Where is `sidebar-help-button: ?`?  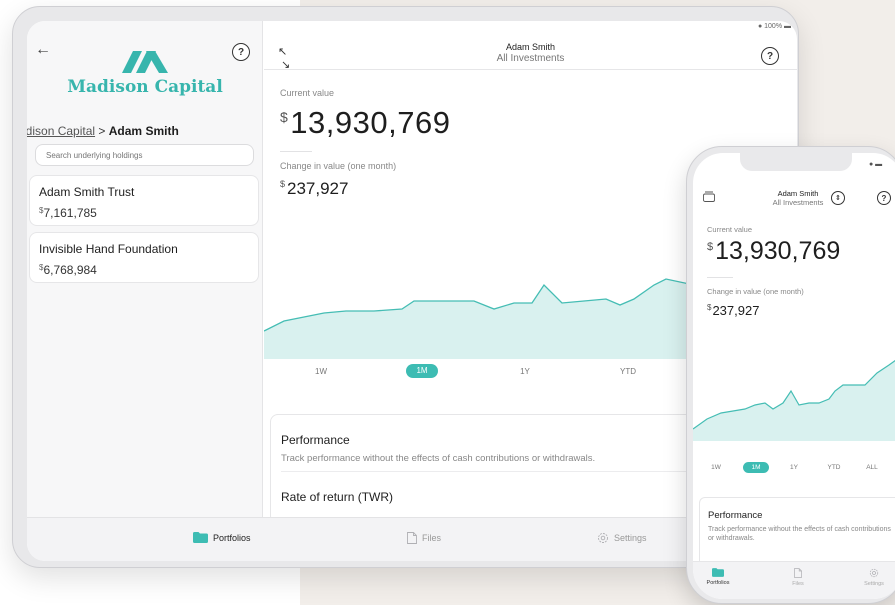
sidebar-help-button: ? is located at coordinates (241, 52).